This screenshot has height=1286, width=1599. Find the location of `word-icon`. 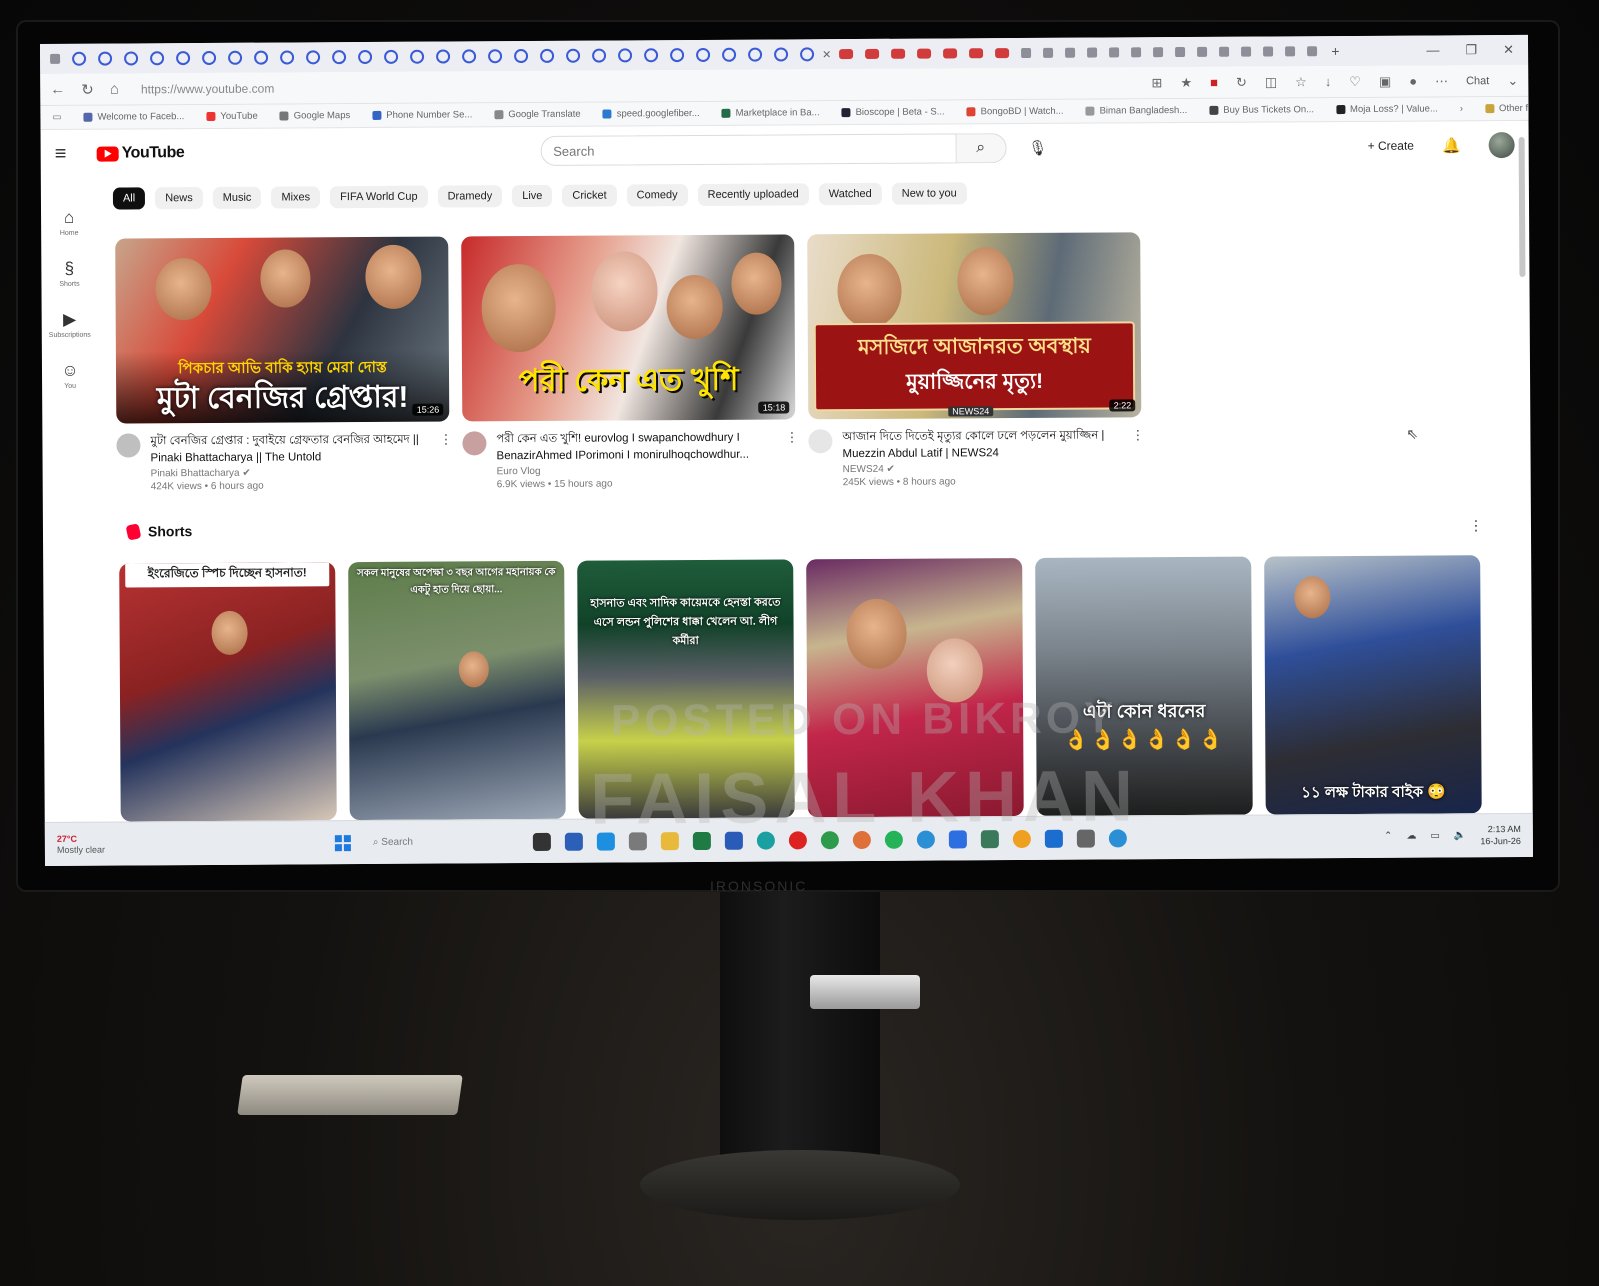

word-icon is located at coordinates (733, 840).